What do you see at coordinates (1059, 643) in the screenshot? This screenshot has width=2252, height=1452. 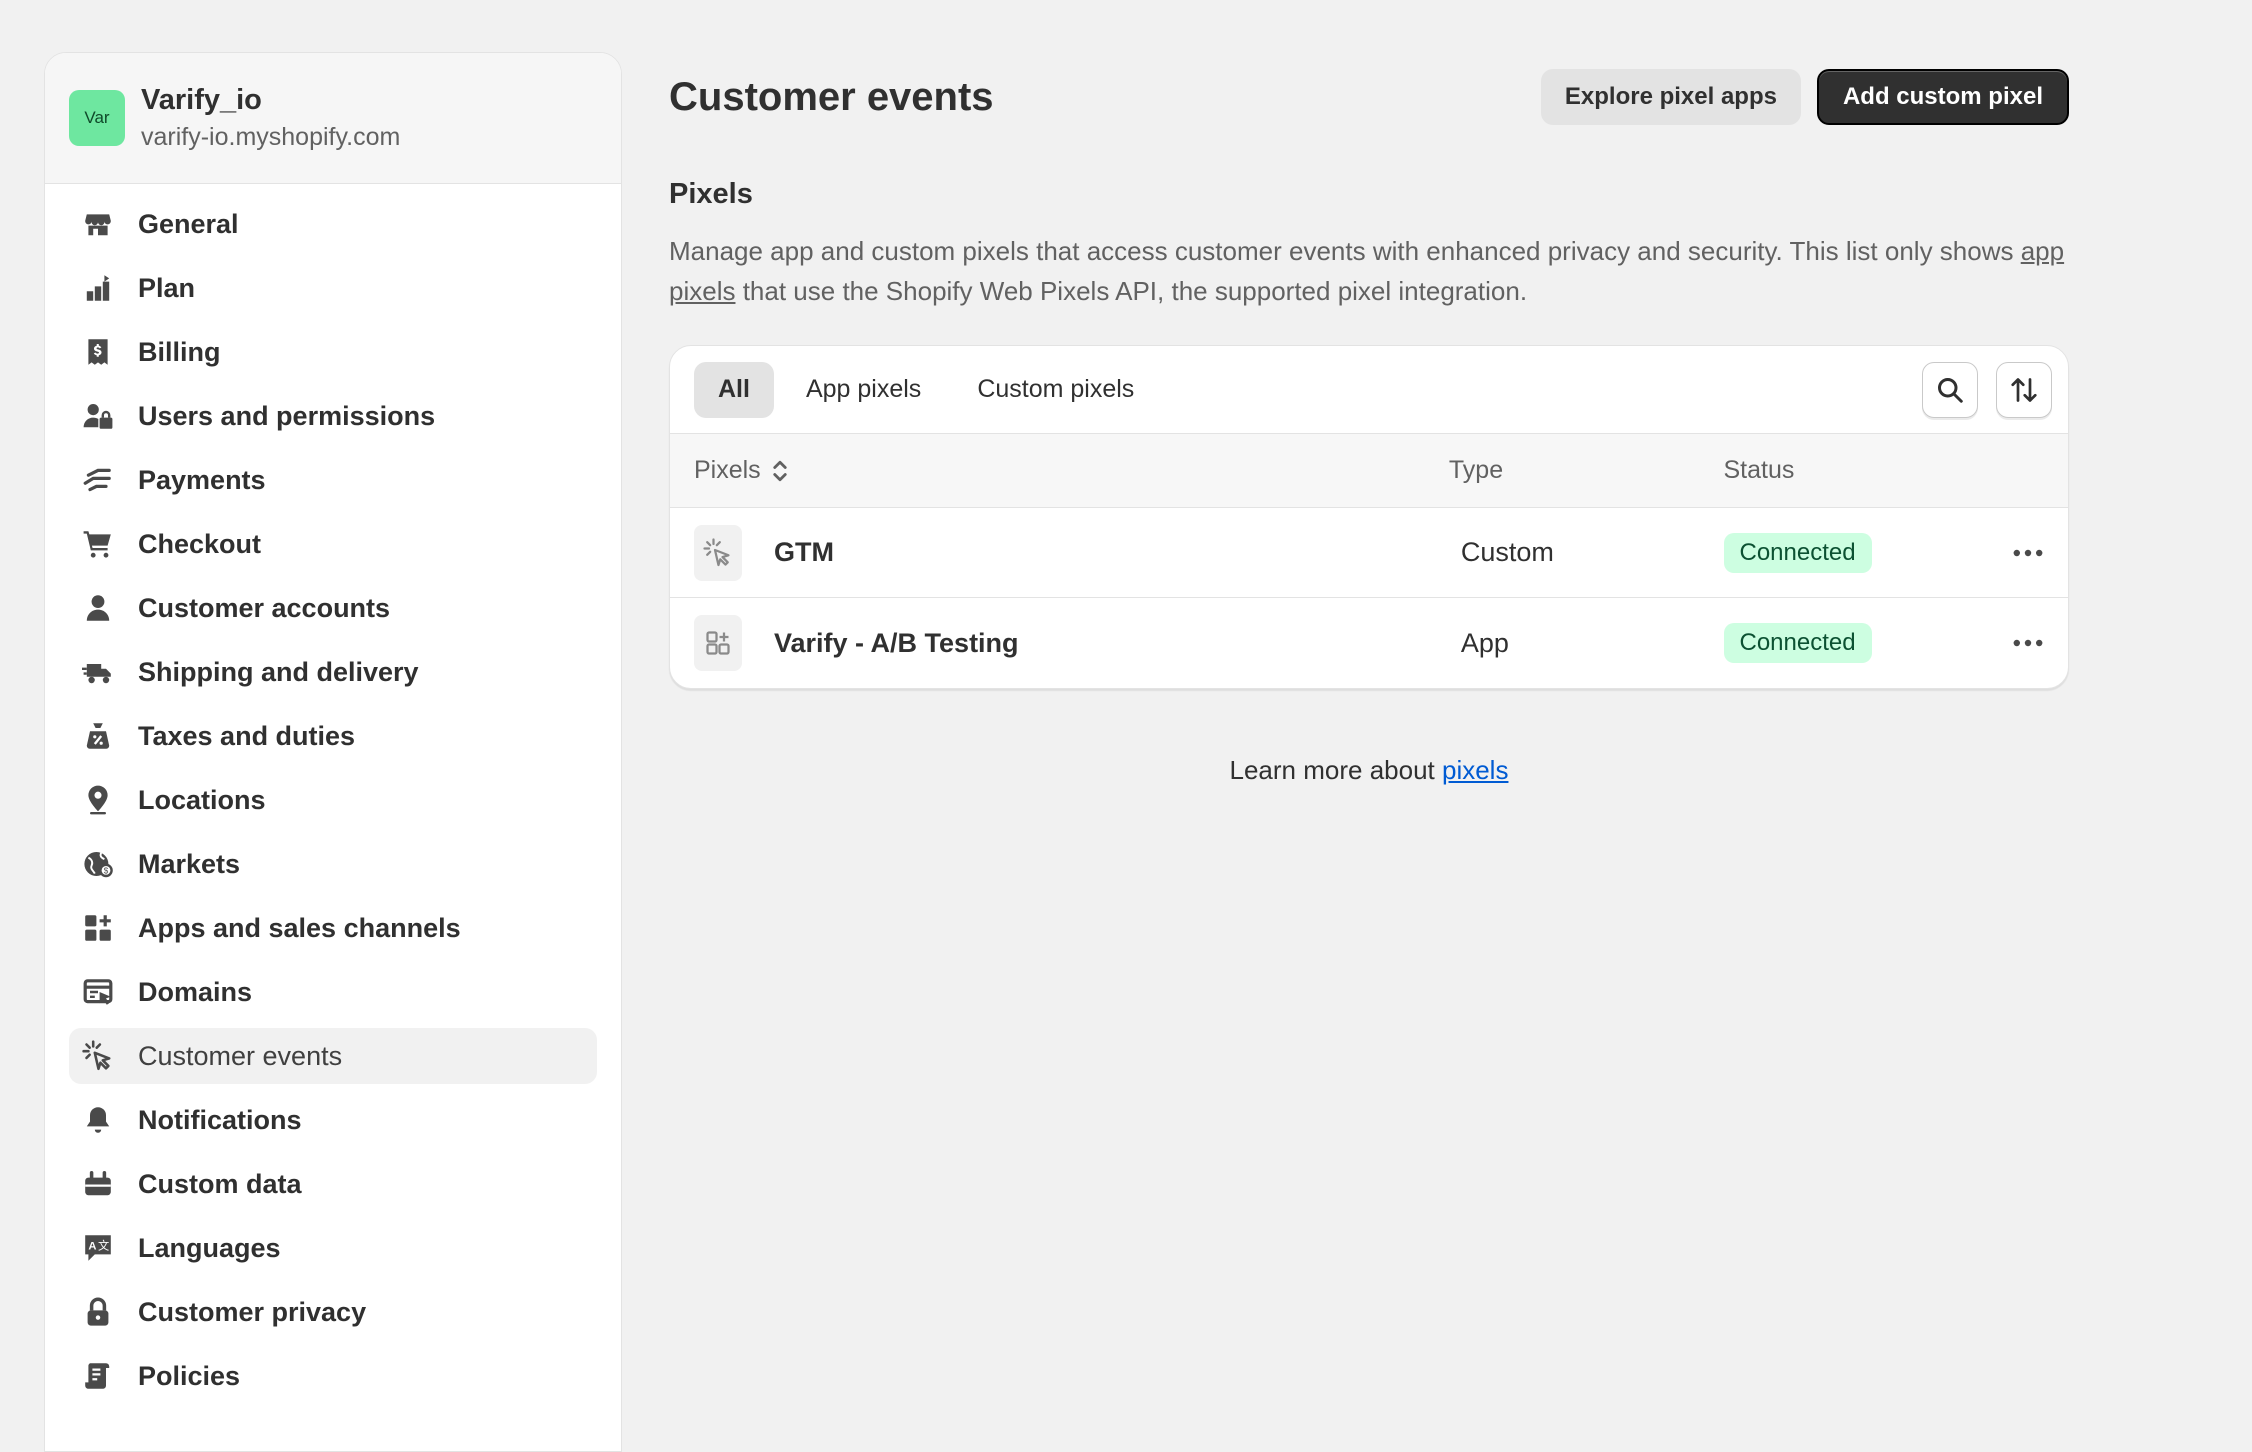 I see `pixel-cell: Varify - A/B Testing` at bounding box center [1059, 643].